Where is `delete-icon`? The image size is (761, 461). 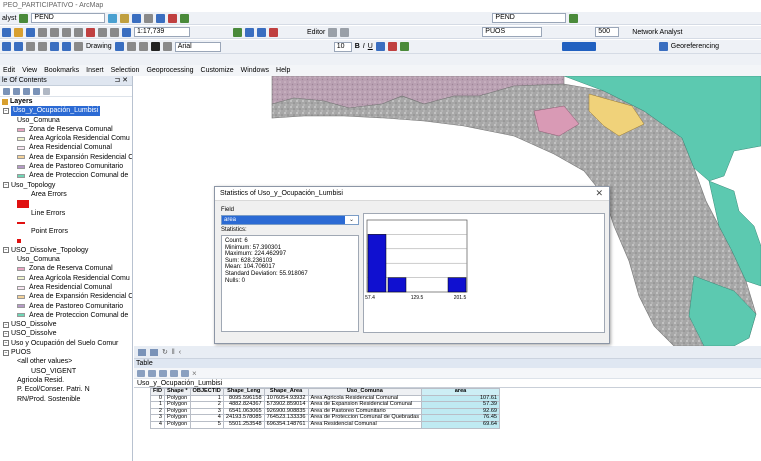
delete-icon is located at coordinates (90, 32).